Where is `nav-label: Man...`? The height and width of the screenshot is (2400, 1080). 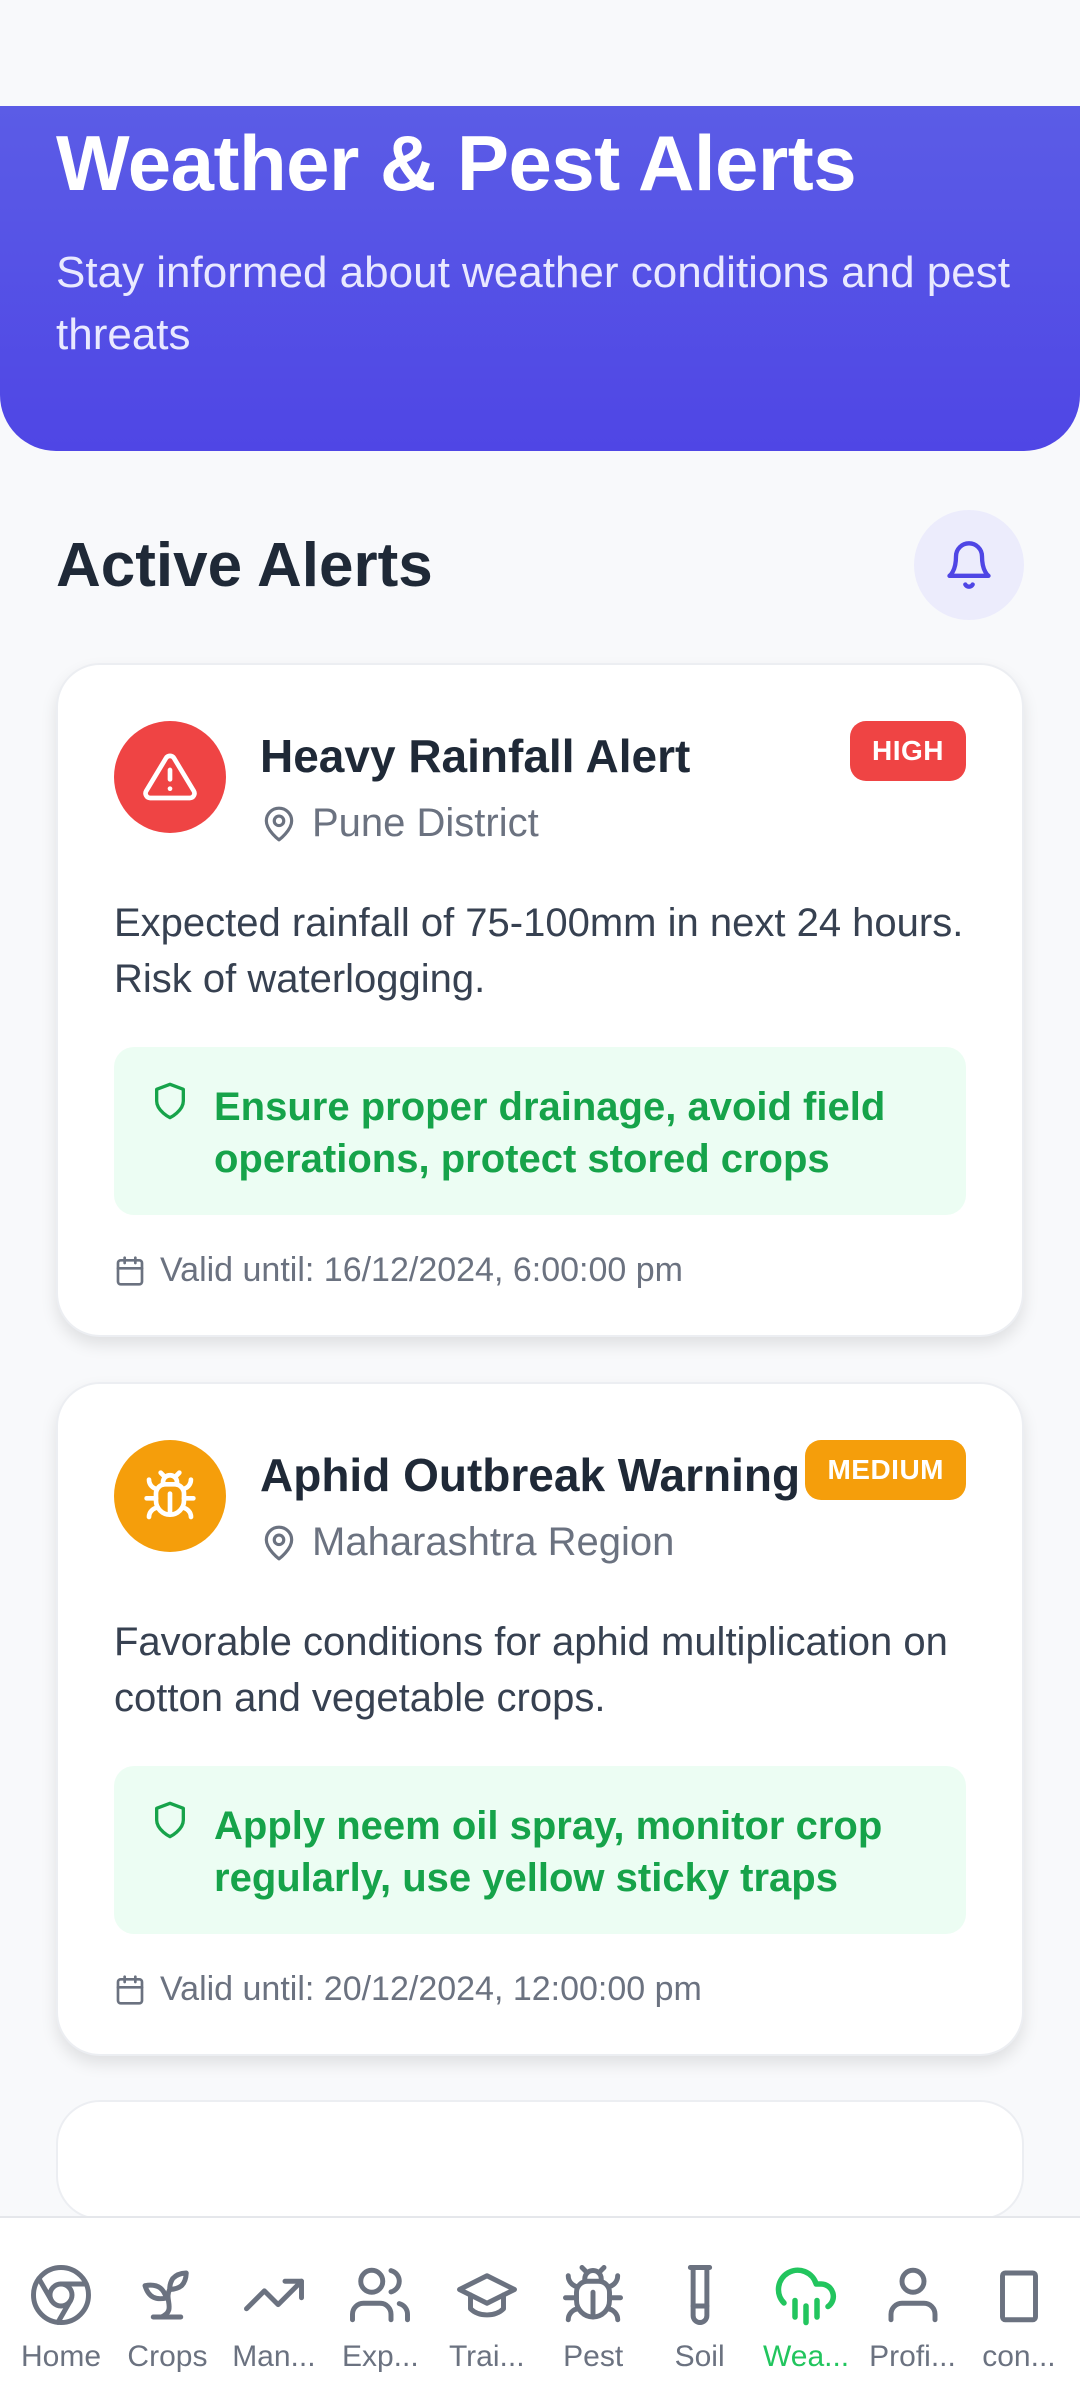
nav-label: Man... is located at coordinates (274, 2356).